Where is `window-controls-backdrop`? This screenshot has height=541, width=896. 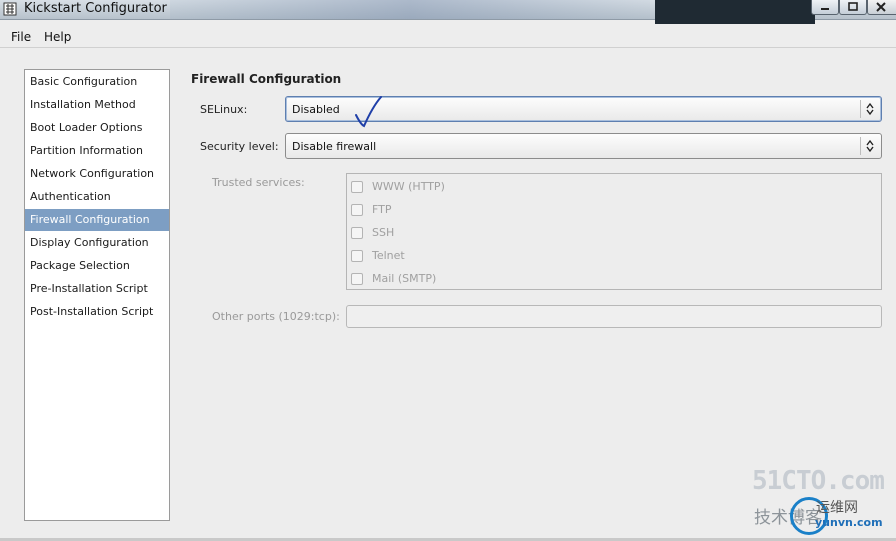 window-controls-backdrop is located at coordinates (735, 12).